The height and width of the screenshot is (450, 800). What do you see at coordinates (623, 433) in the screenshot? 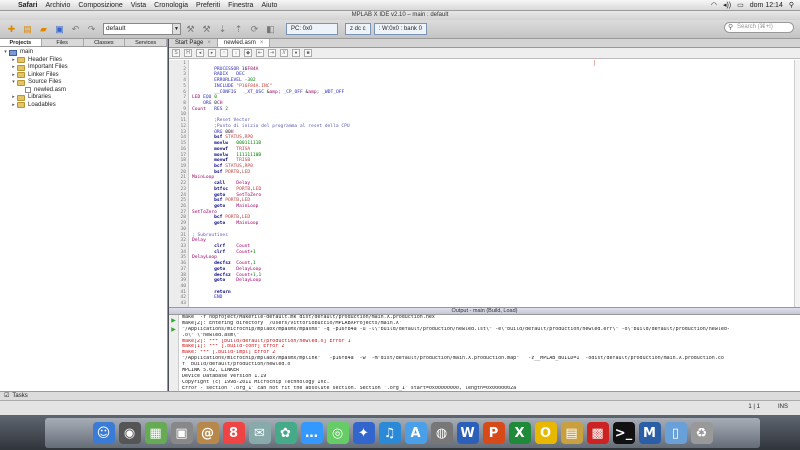
I see `terminal-icon: >_` at bounding box center [623, 433].